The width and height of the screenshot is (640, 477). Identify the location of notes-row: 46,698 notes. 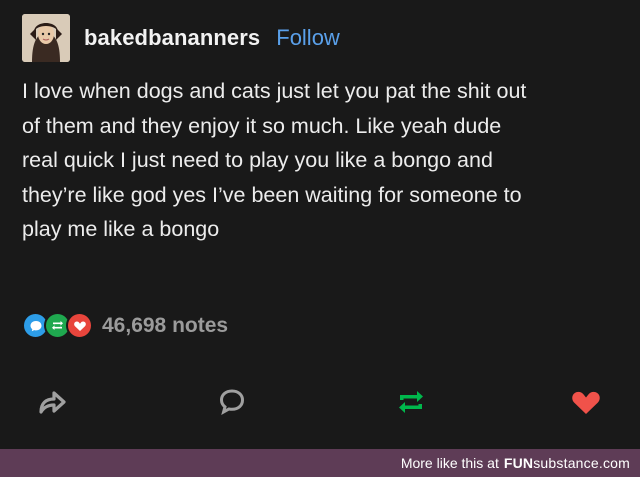
(125, 325).